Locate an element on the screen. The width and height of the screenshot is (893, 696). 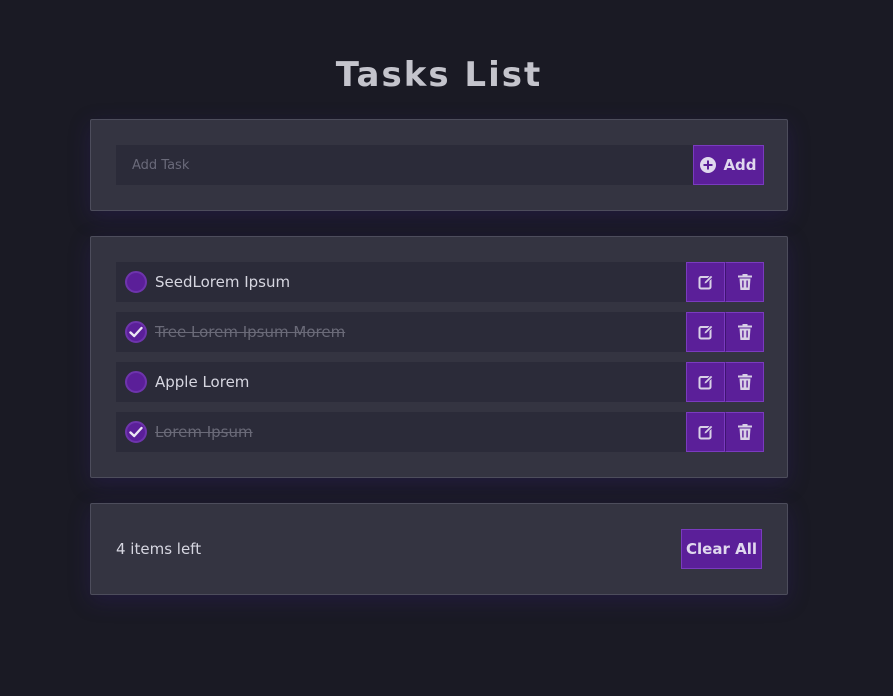
add-button-label: Add is located at coordinates (740, 165).